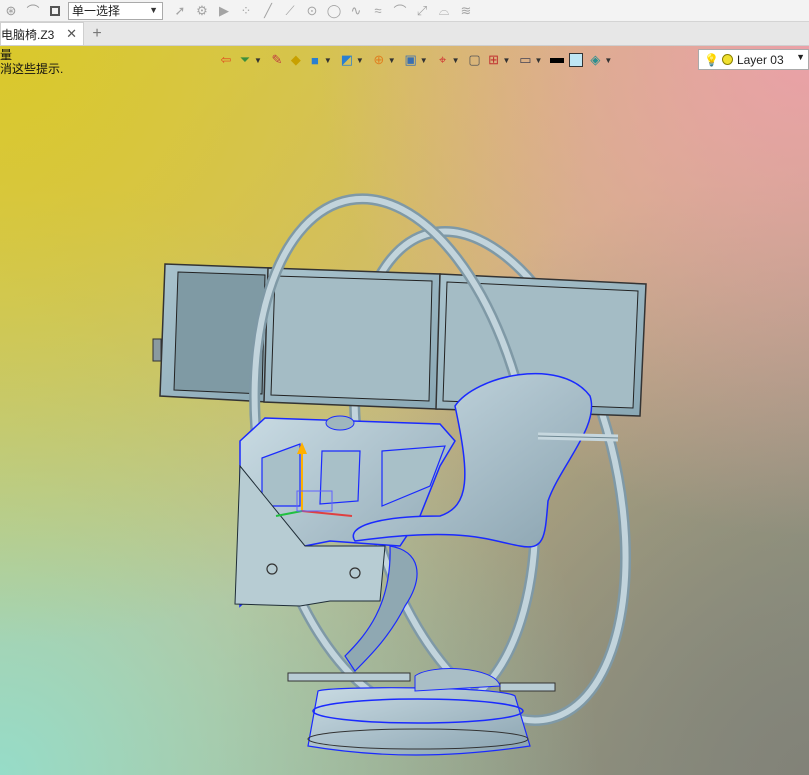 The image size is (809, 775). I want to click on curve-icon: ∿, so click(356, 11).